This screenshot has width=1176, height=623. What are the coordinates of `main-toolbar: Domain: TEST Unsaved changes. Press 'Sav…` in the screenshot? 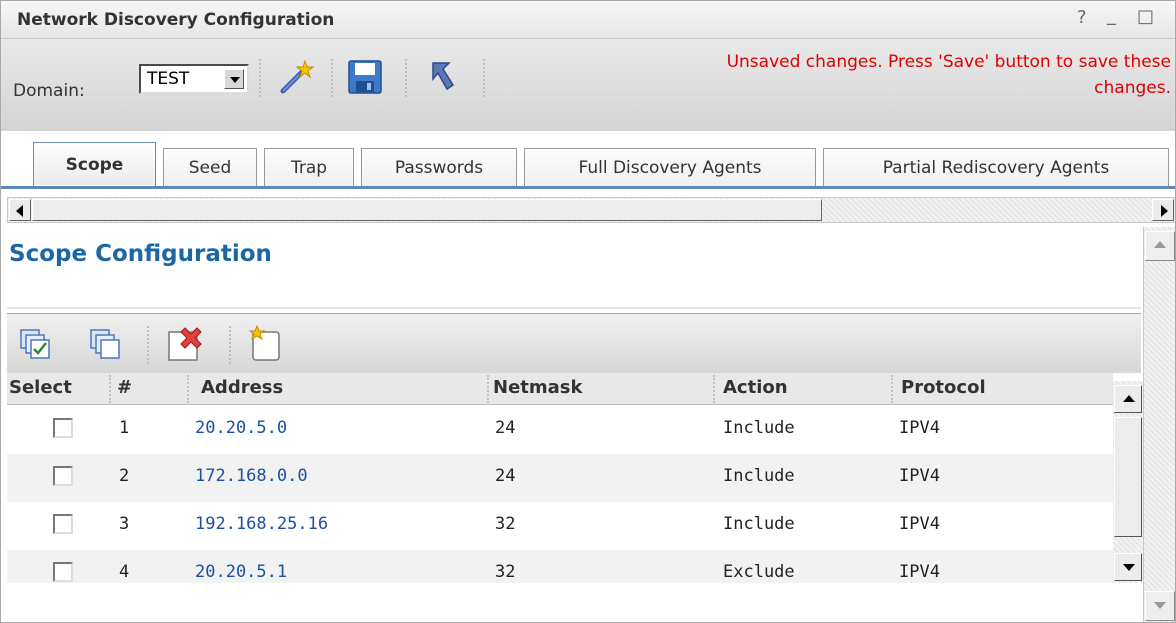 It's located at (588, 85).